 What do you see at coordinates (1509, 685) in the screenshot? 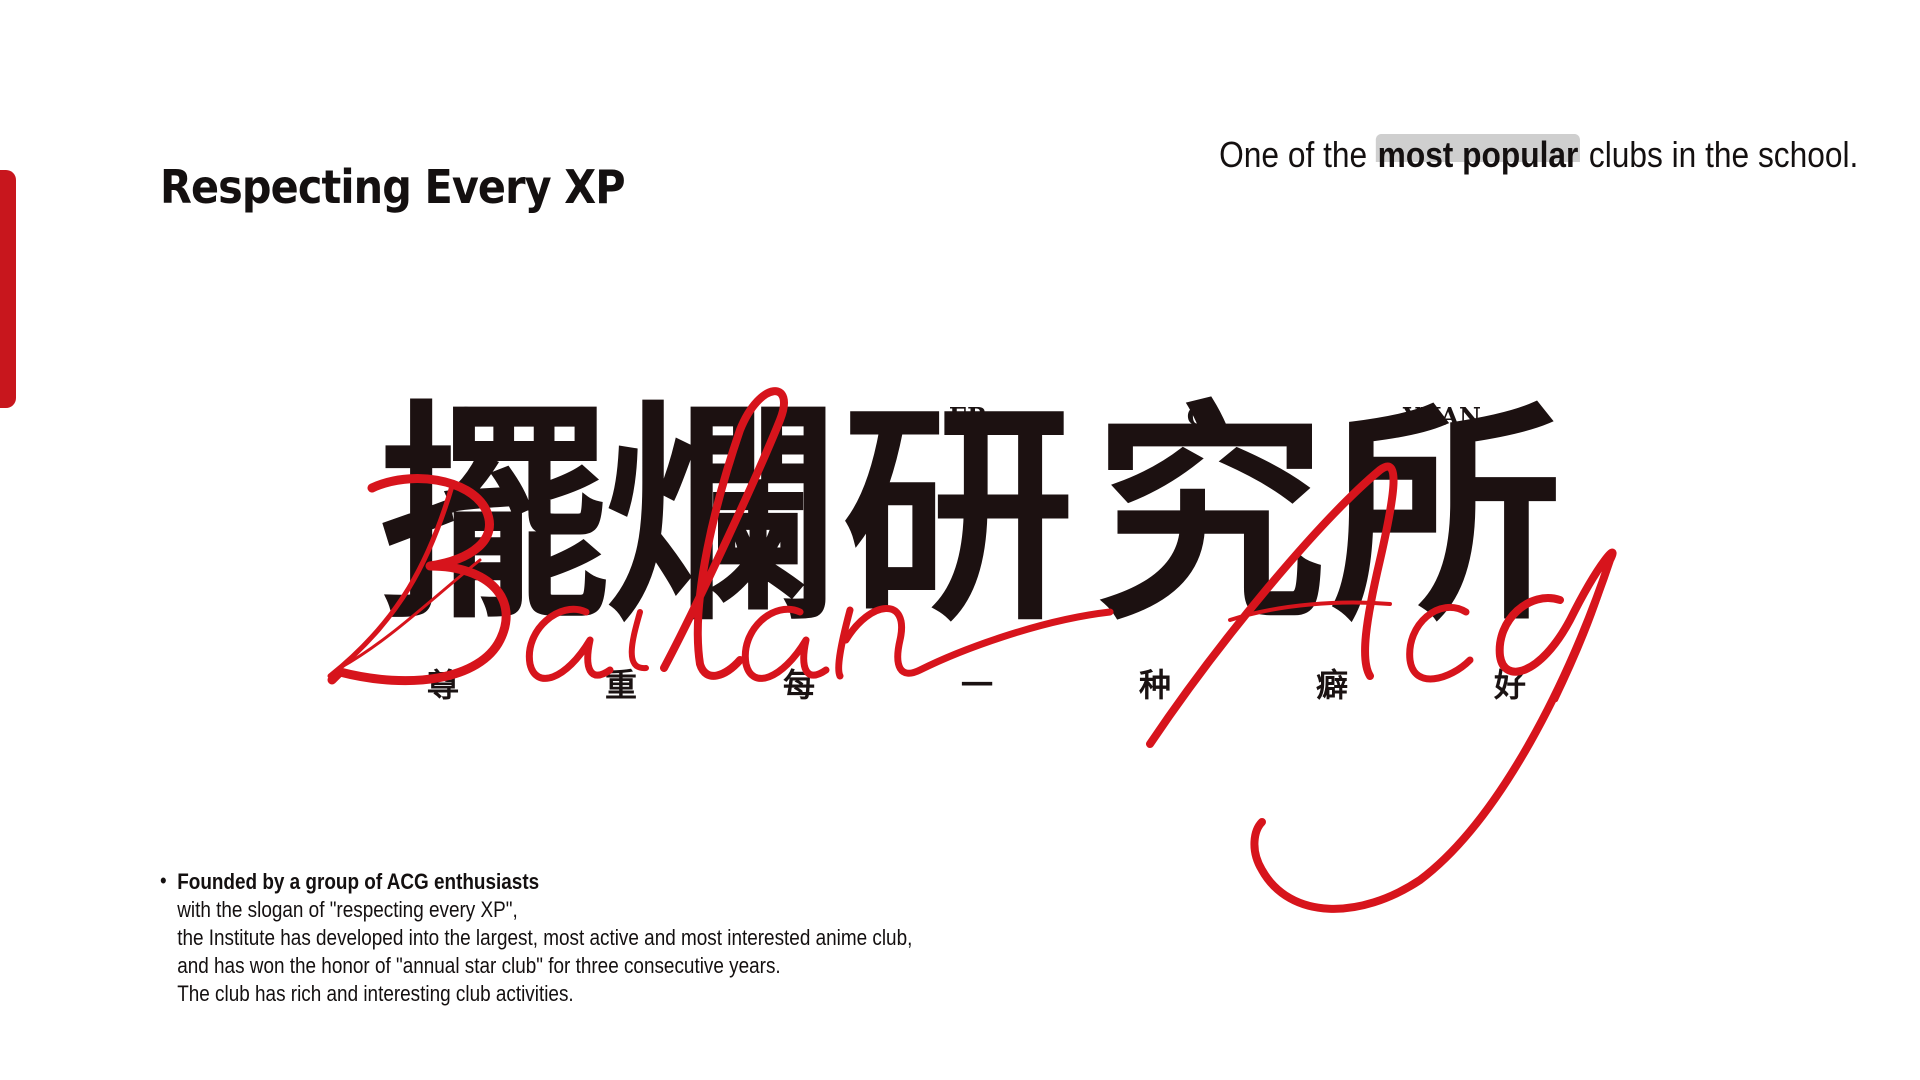
I see `slogan-character: 好` at bounding box center [1509, 685].